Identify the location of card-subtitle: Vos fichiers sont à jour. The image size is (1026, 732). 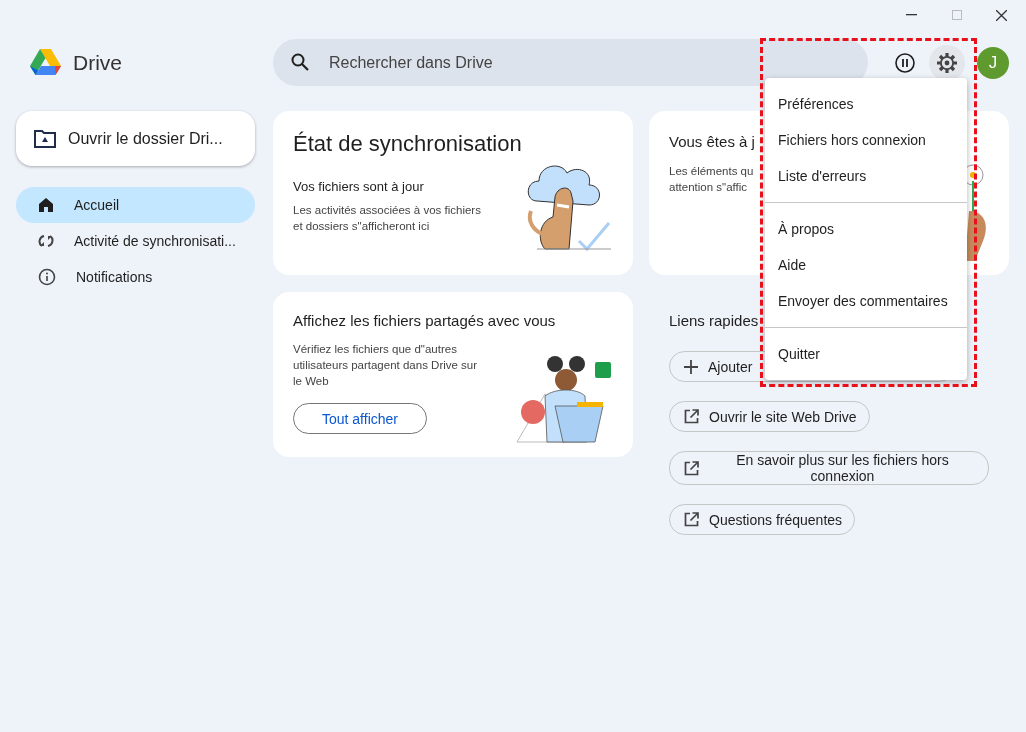
(359, 186).